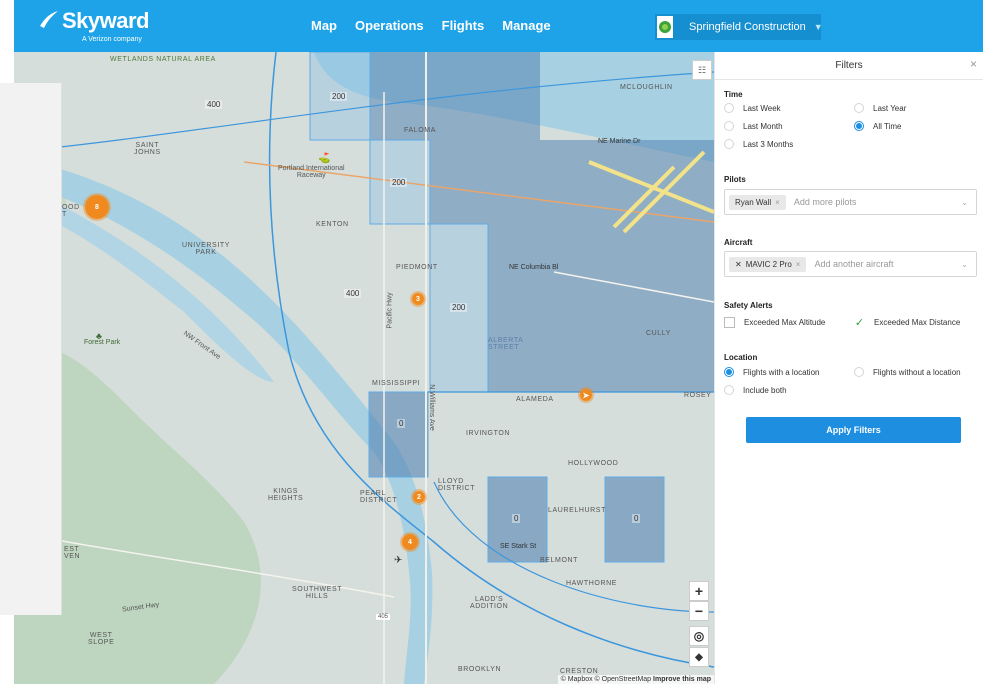  I want to click on organization-switcher: Springfield Construction ▼, so click(739, 27).